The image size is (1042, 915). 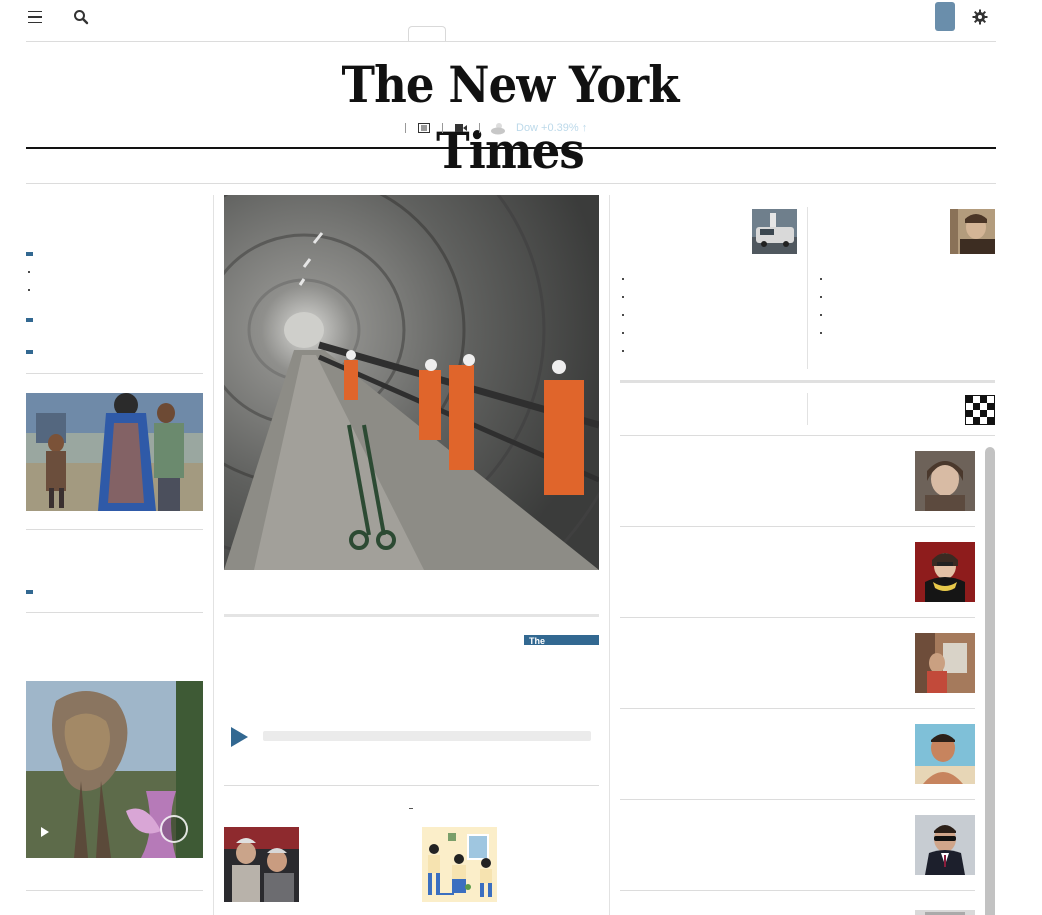 What do you see at coordinates (213, 555) in the screenshot?
I see `column-divider-left` at bounding box center [213, 555].